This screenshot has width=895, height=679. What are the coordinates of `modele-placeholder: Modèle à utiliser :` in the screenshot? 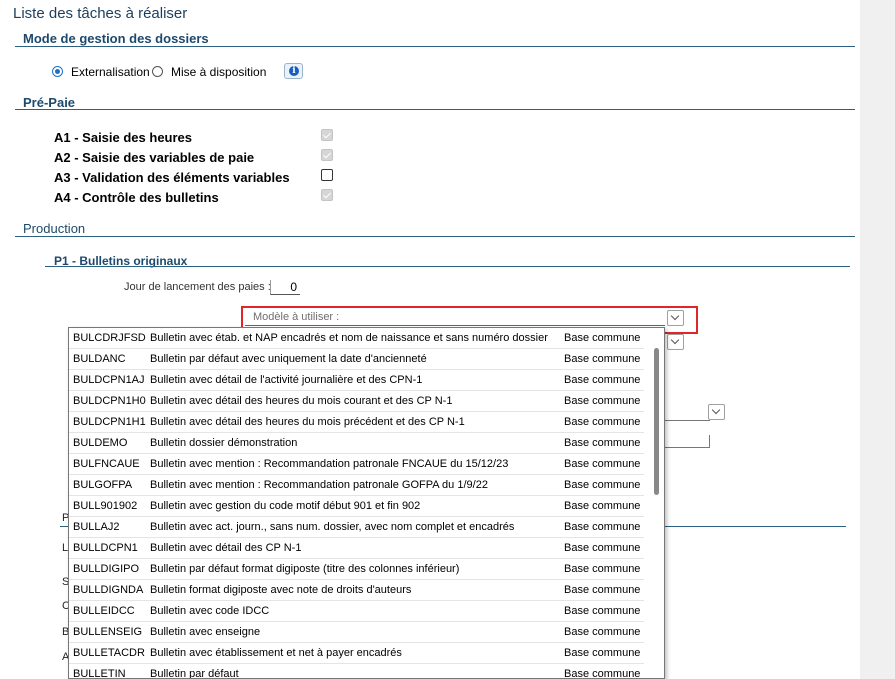 It's located at (296, 317).